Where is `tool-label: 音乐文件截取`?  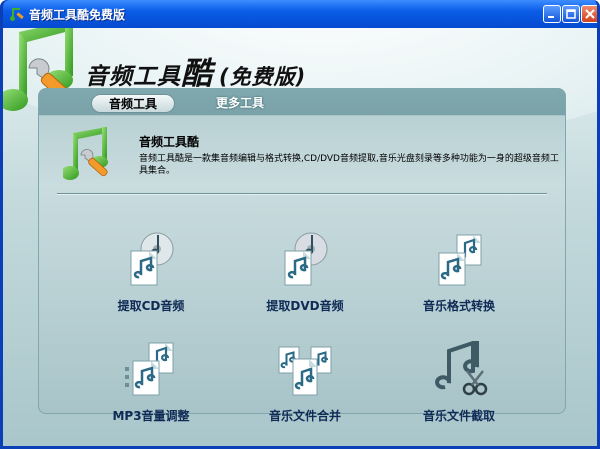
tool-label: 音乐文件截取 is located at coordinates (458, 416).